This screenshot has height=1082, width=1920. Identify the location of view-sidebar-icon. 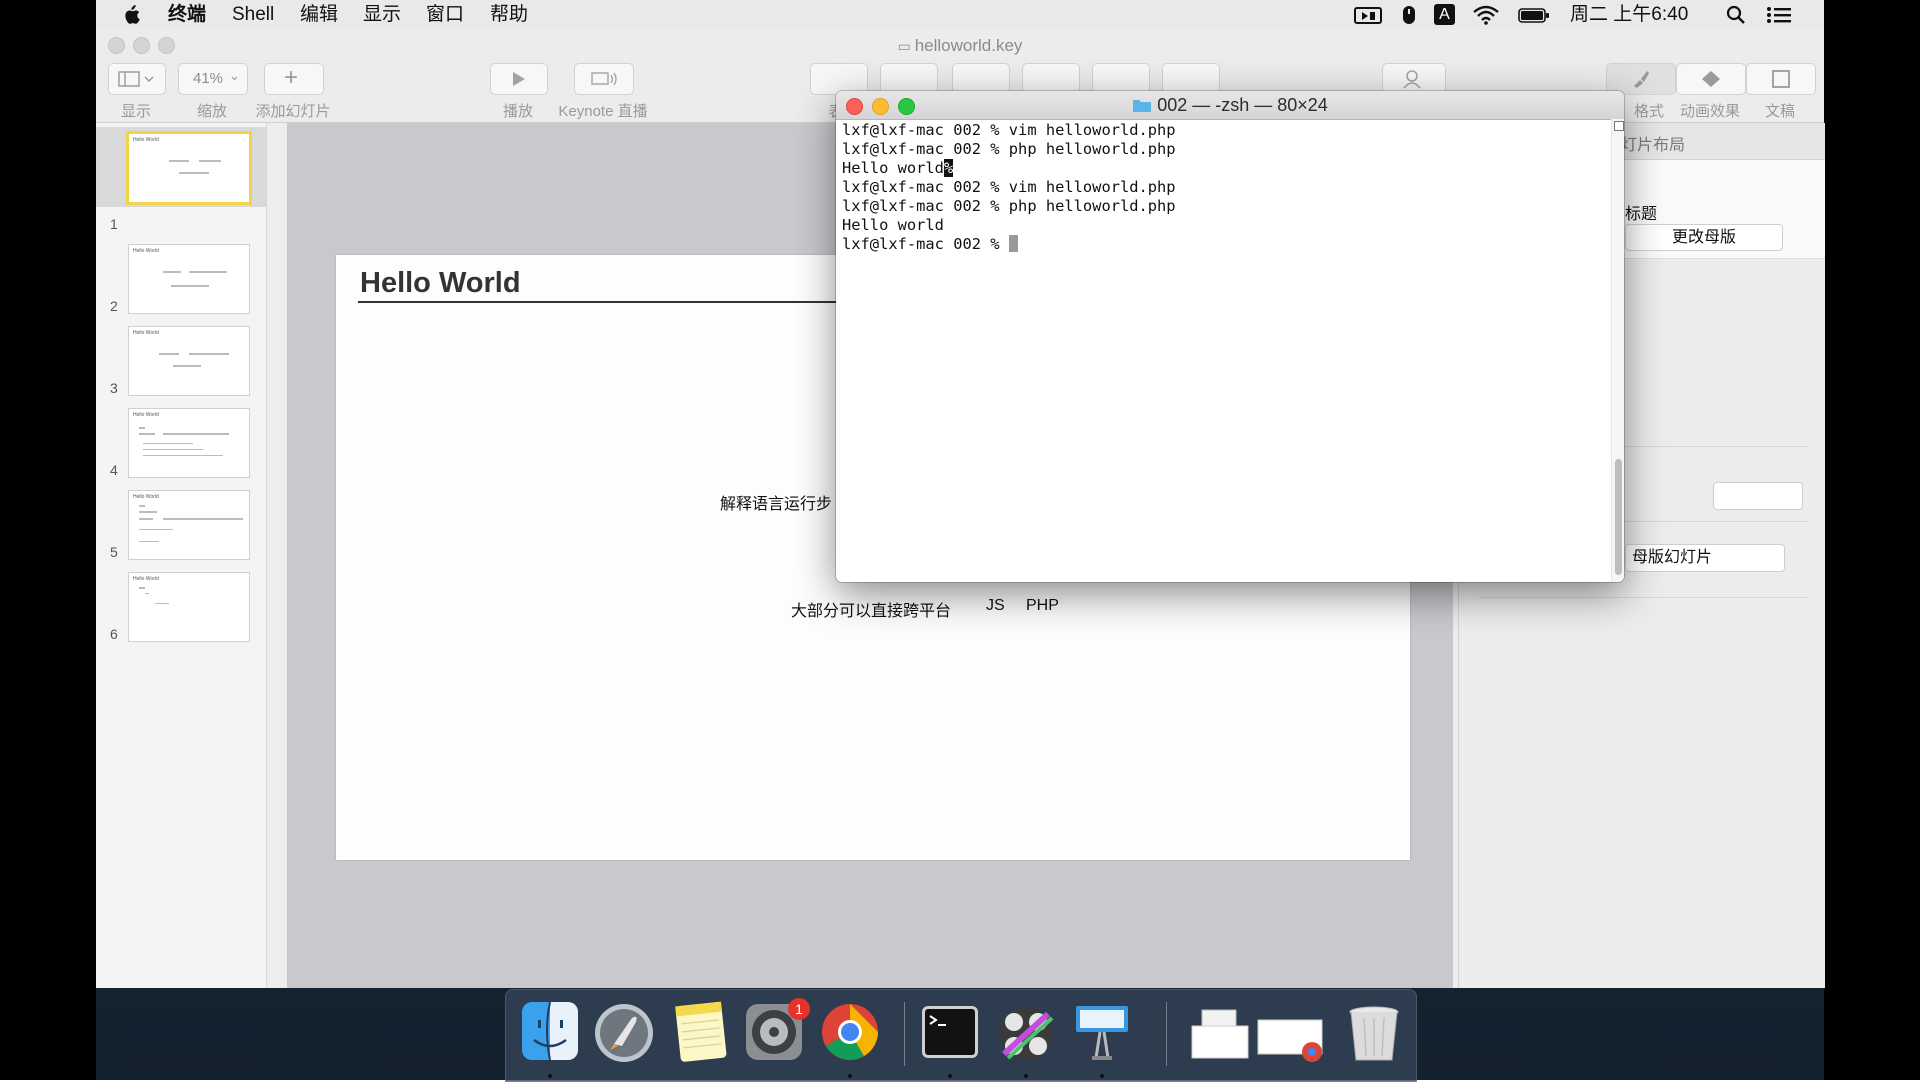
(136, 79).